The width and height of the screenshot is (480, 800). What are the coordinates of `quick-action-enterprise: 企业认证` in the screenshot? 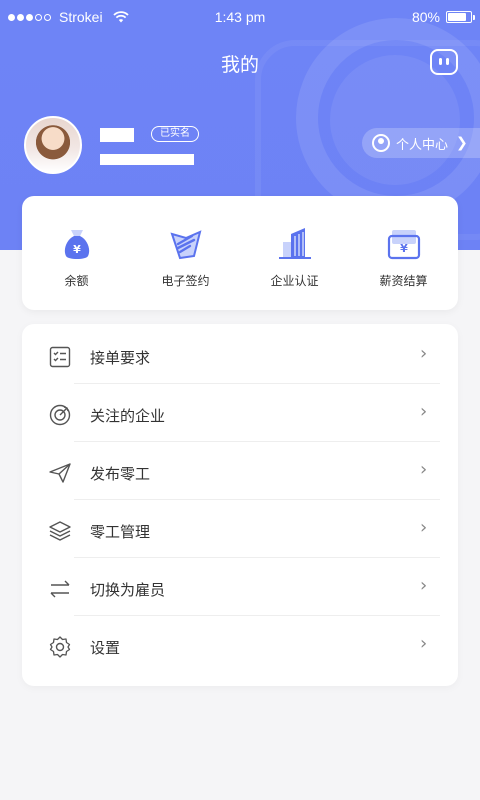 It's located at (294, 253).